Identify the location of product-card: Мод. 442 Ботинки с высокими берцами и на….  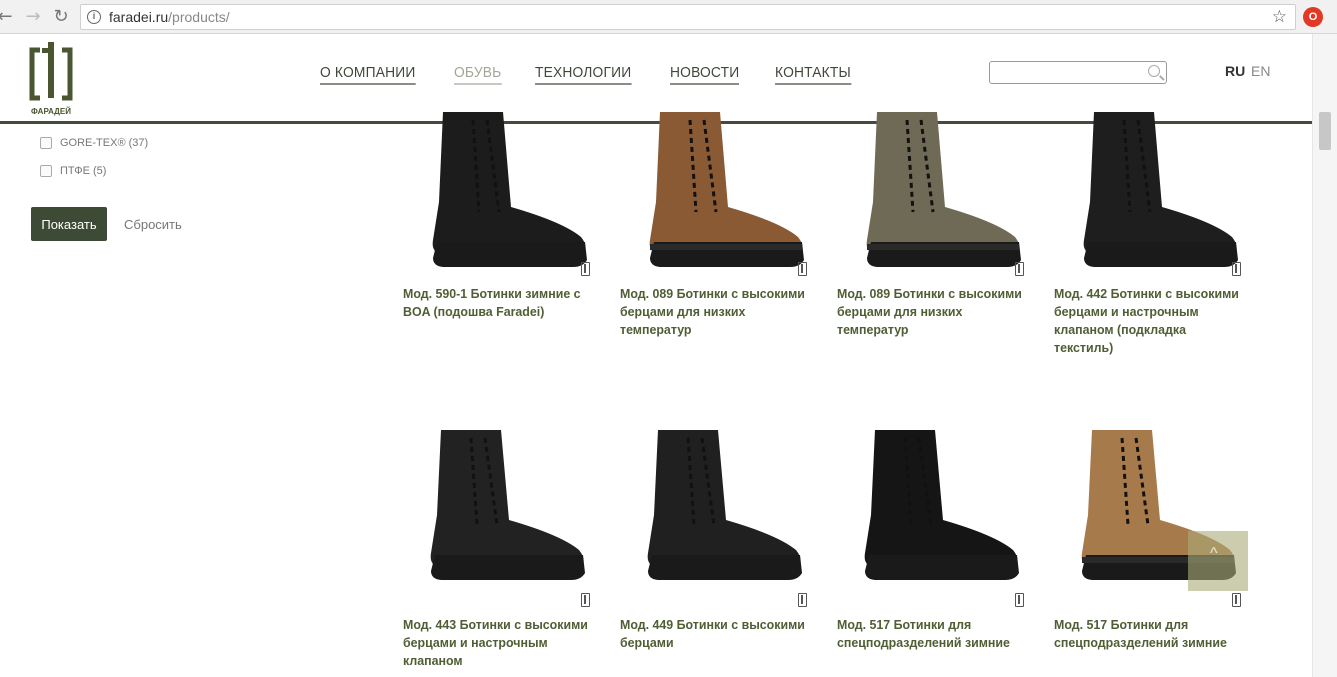
(1159, 238).